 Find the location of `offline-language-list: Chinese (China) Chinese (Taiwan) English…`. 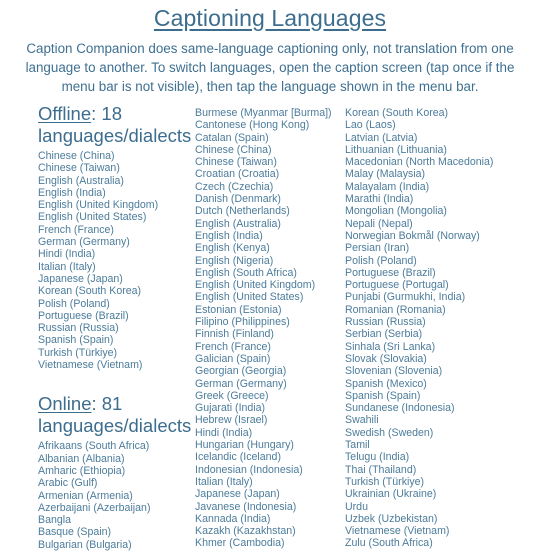

offline-language-list: Chinese (China) Chinese (Taiwan) English… is located at coordinates (116, 260).